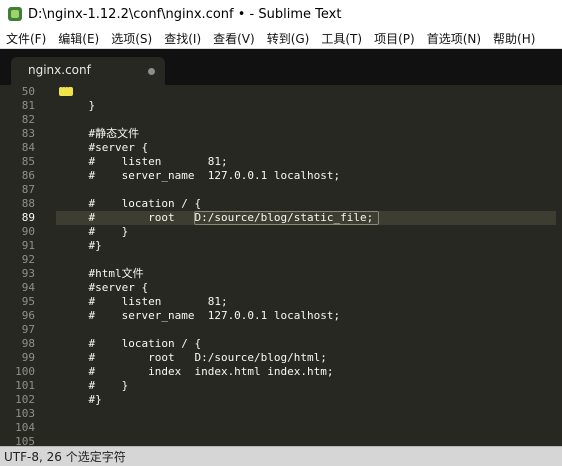  Describe the element at coordinates (286, 218) in the screenshot. I see `text-selection` at that location.